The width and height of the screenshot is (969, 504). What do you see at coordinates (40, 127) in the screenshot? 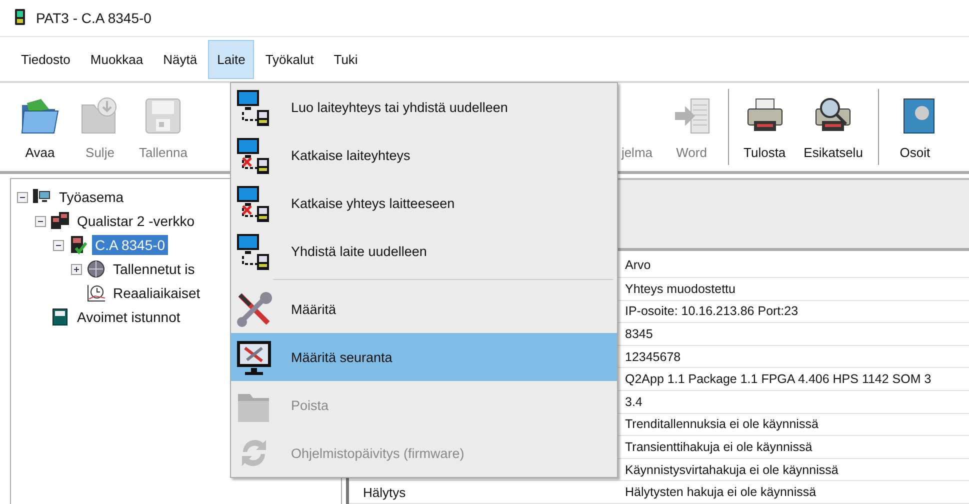
I see `toolbar-button: Avaa` at bounding box center [40, 127].